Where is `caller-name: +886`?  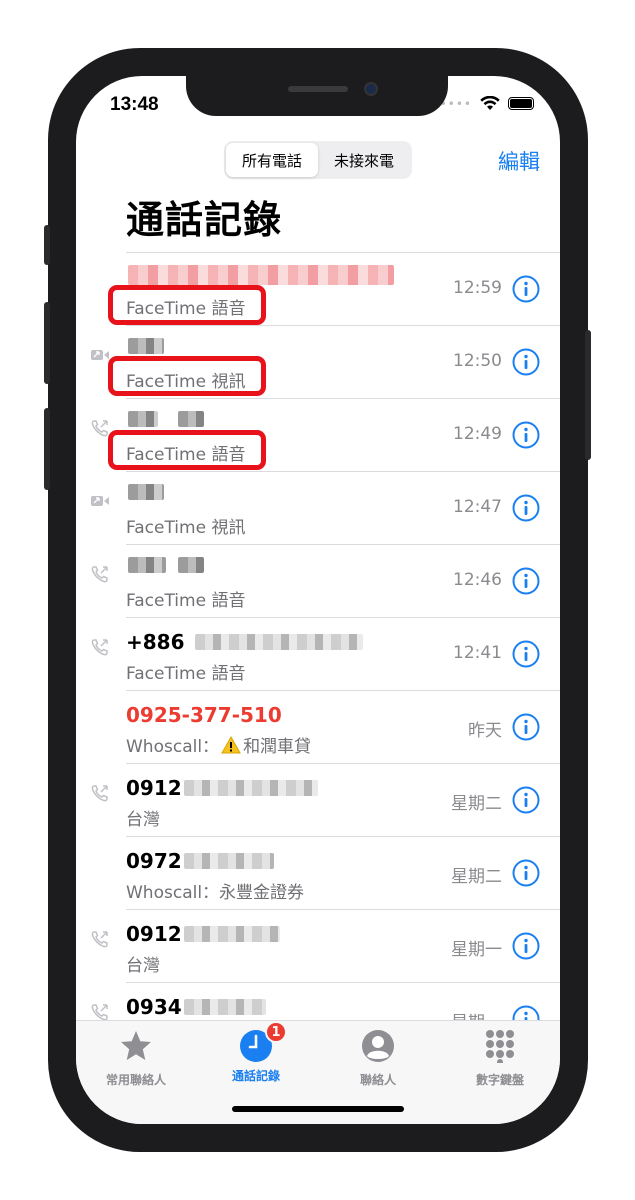
caller-name: +886 is located at coordinates (244, 642).